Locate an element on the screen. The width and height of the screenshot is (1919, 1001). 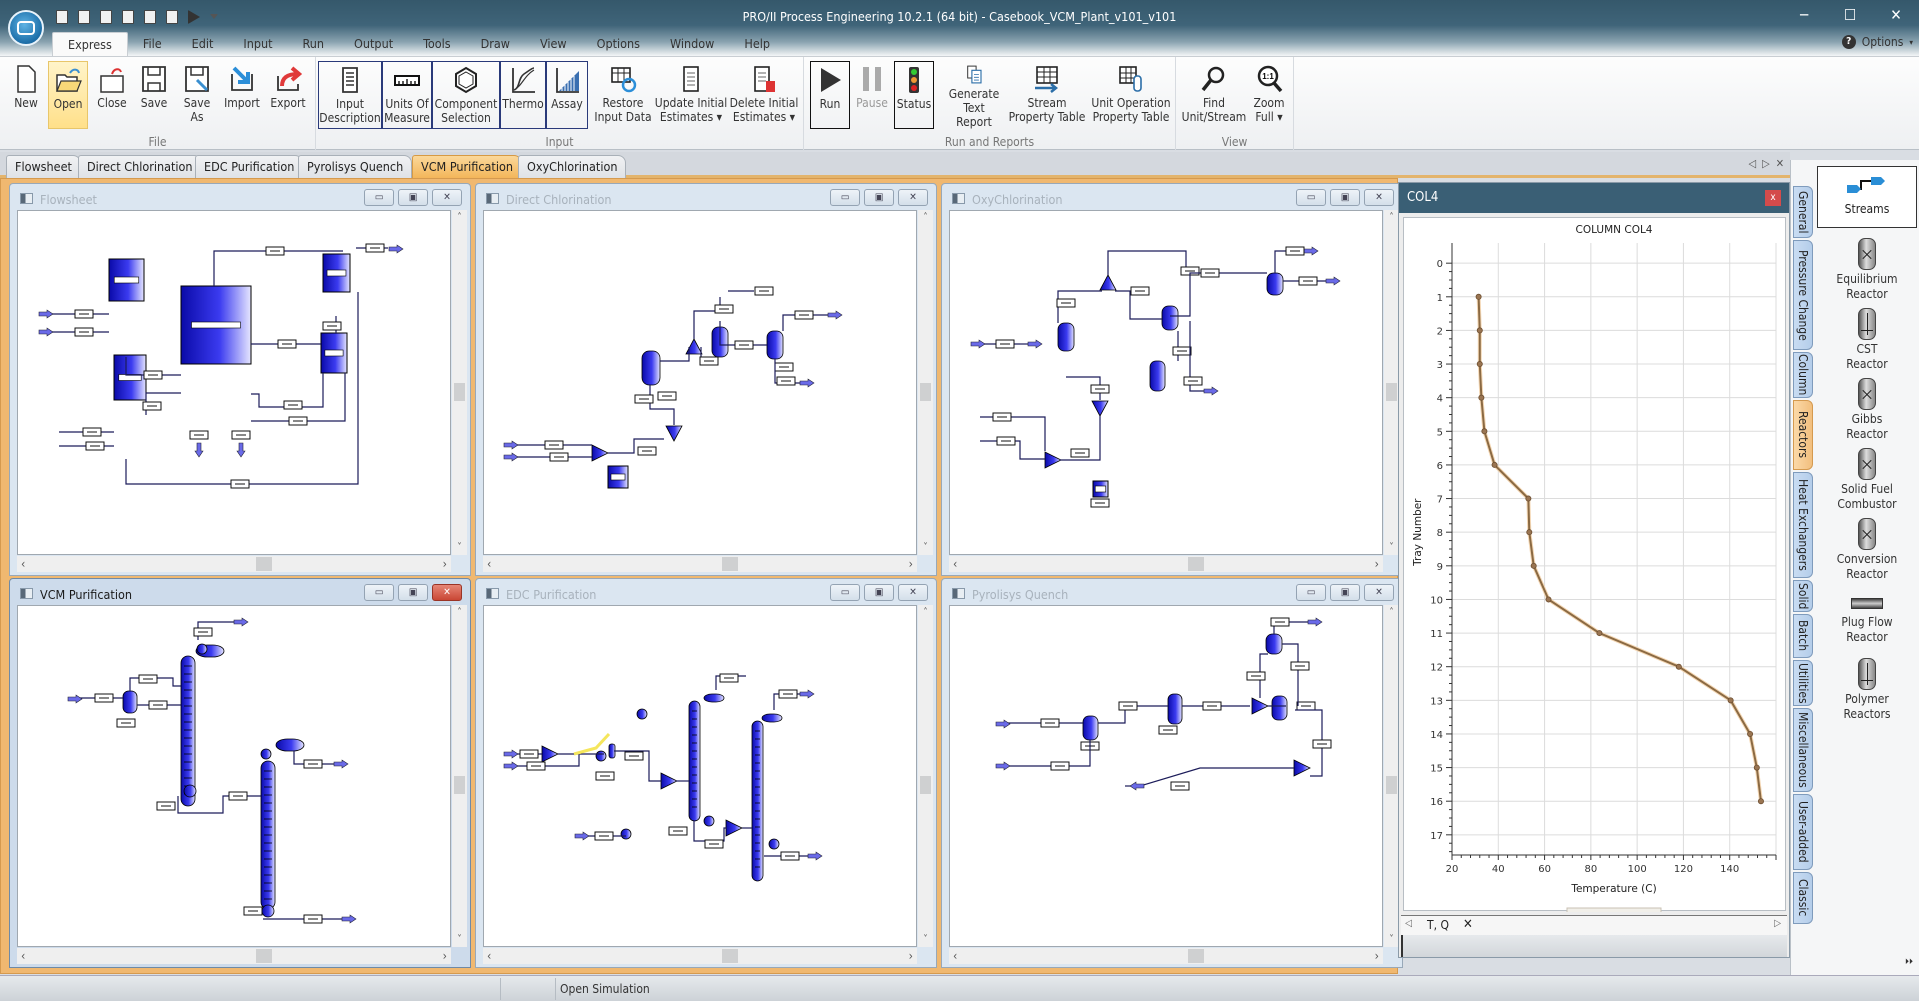
unit-operation-property-table-button: Unit Operation Property Table is located at coordinates (1131, 95).